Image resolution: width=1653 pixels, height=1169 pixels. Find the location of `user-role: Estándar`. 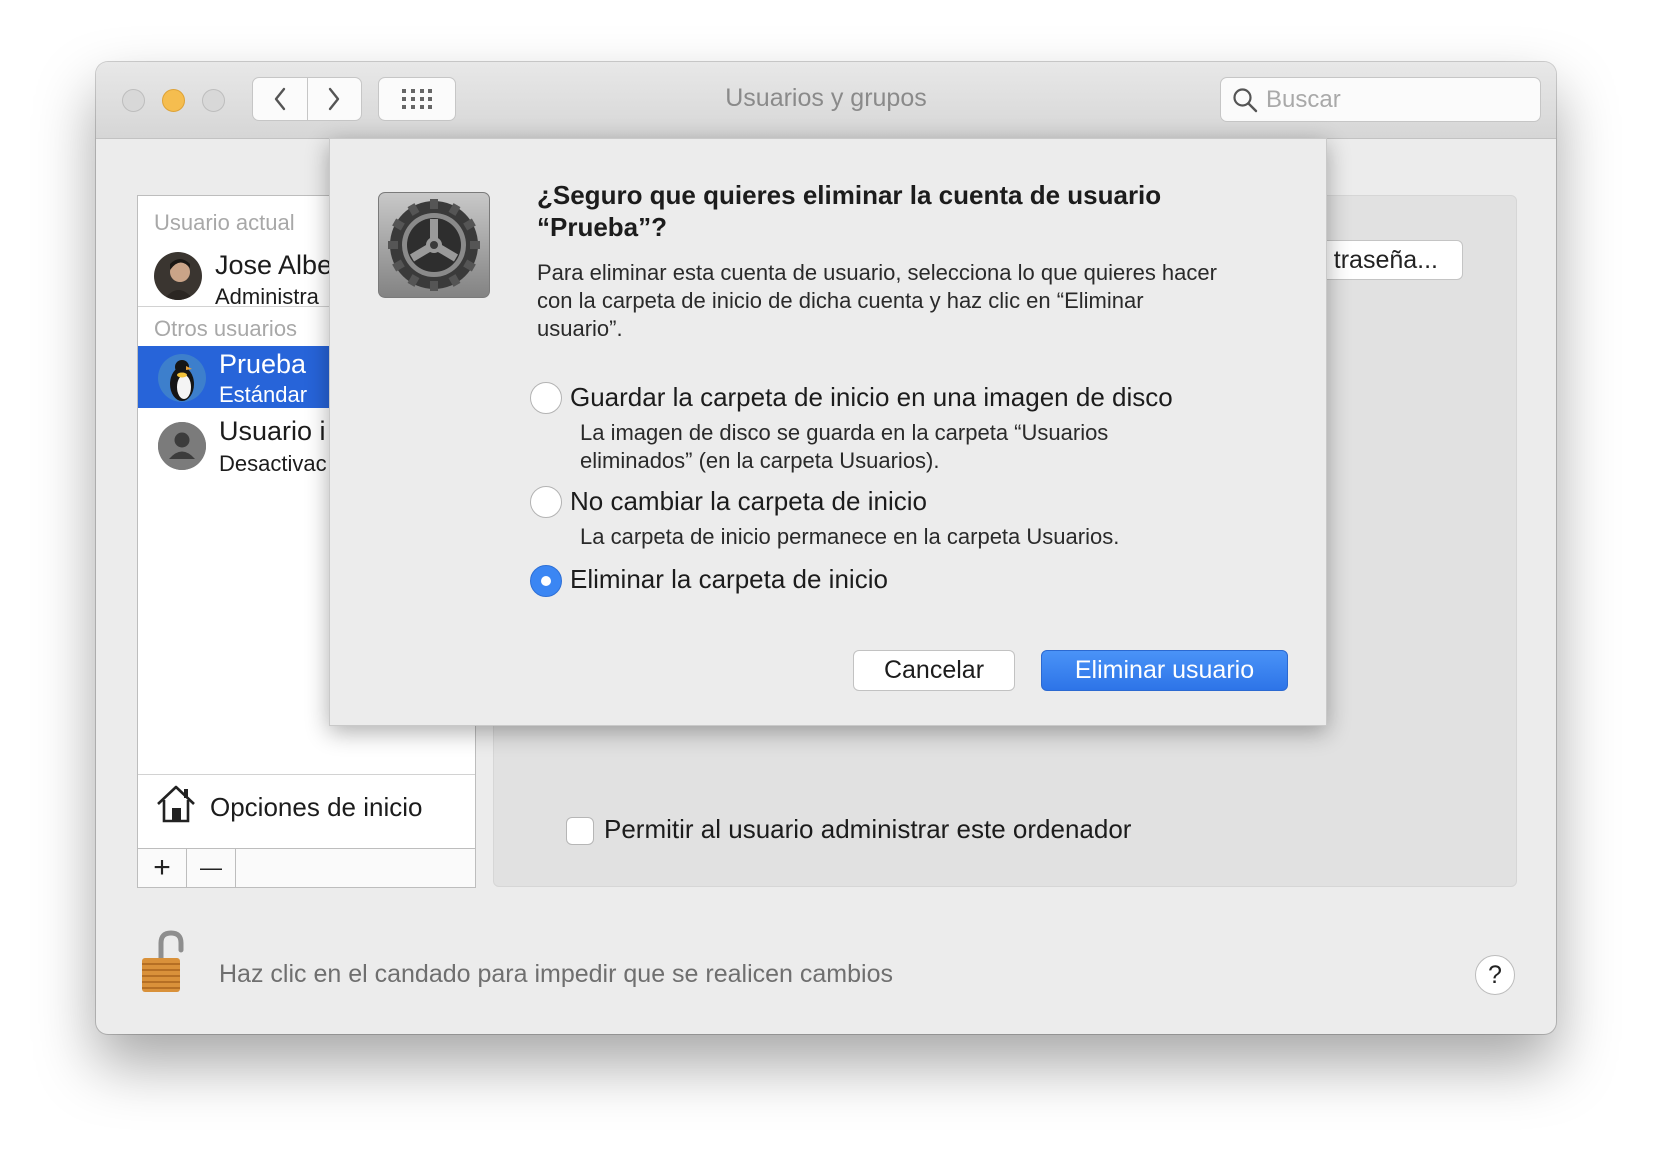

user-role: Estándar is located at coordinates (263, 394).